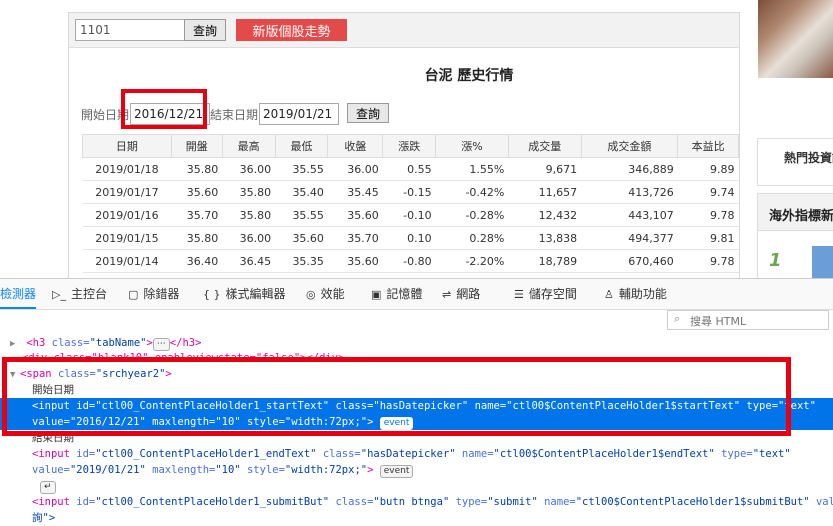  What do you see at coordinates (127, 169) in the screenshot?
I see `table-cell-date: 2019/01/18` at bounding box center [127, 169].